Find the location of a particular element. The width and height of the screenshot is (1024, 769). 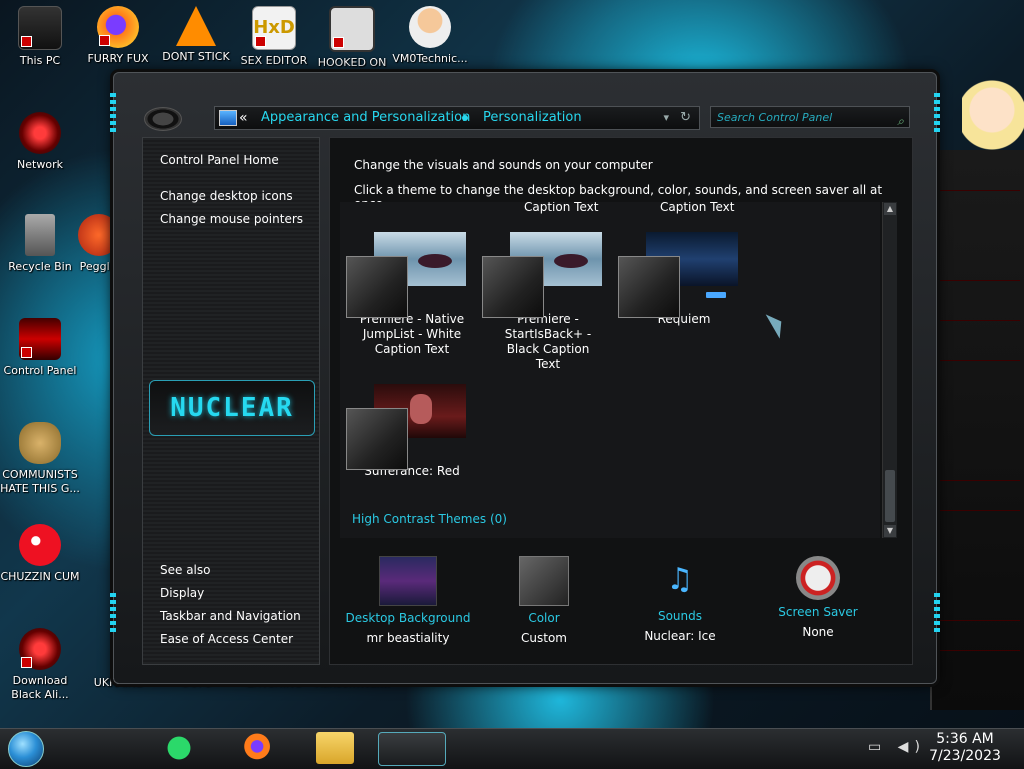

breadcrumb-appearance-and-personalization: Appearance and Personalization is located at coordinates (365, 118).